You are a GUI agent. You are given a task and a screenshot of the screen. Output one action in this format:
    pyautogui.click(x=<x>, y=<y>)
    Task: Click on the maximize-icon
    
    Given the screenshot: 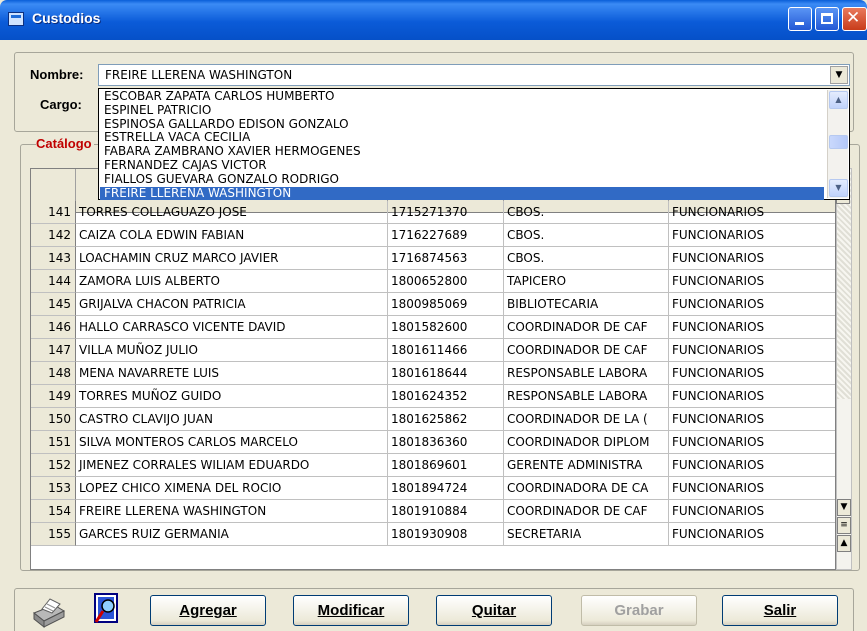 What is the action you would take?
    pyautogui.click(x=827, y=18)
    